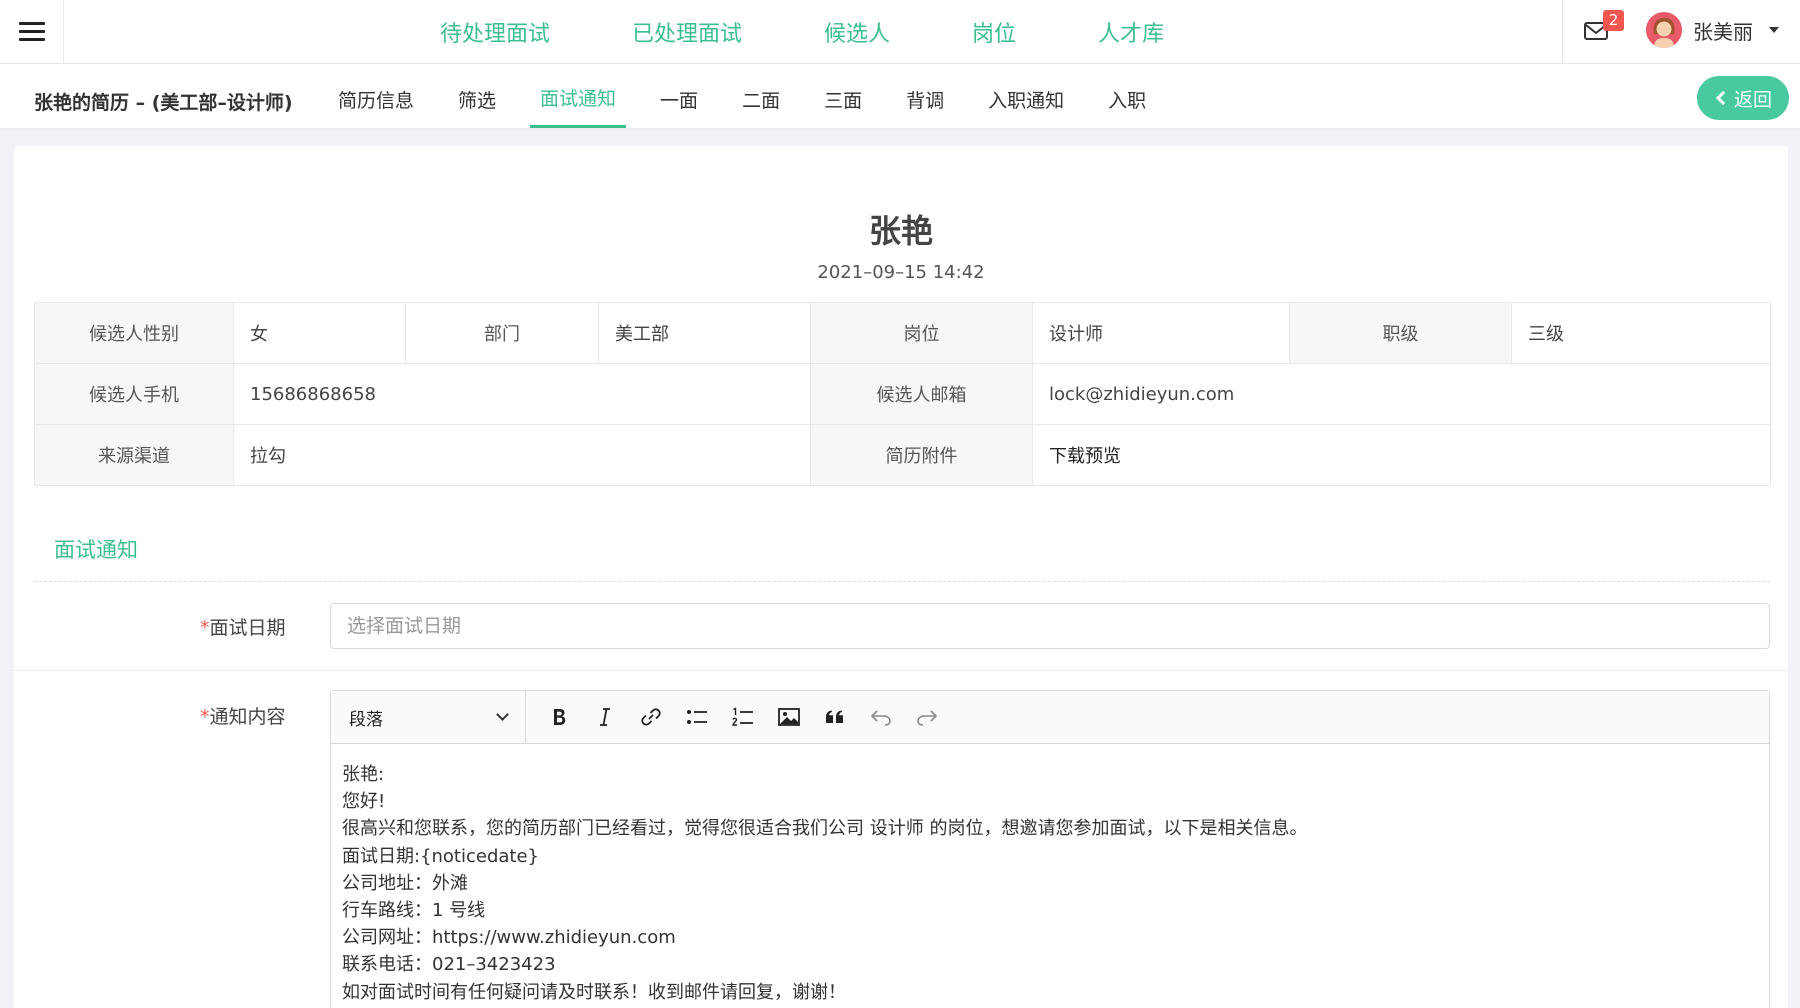 The image size is (1800, 1008). Describe the element at coordinates (1161, 333) in the screenshot. I see `post-value: 设计师` at that location.